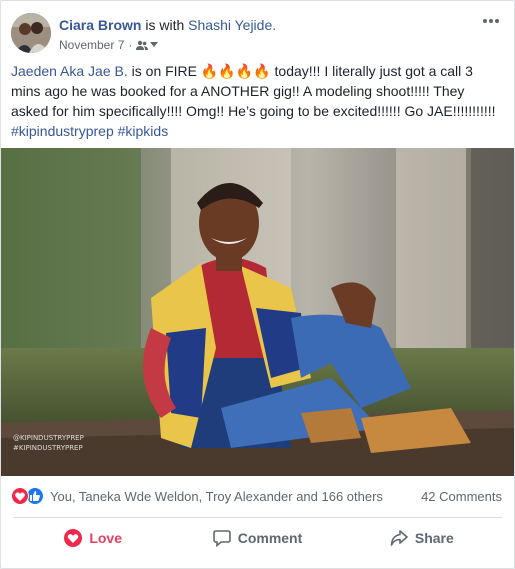 The height and width of the screenshot is (569, 515). Describe the element at coordinates (69, 71) in the screenshot. I see `mention-link: Jaeden Aka Jae B.` at that location.